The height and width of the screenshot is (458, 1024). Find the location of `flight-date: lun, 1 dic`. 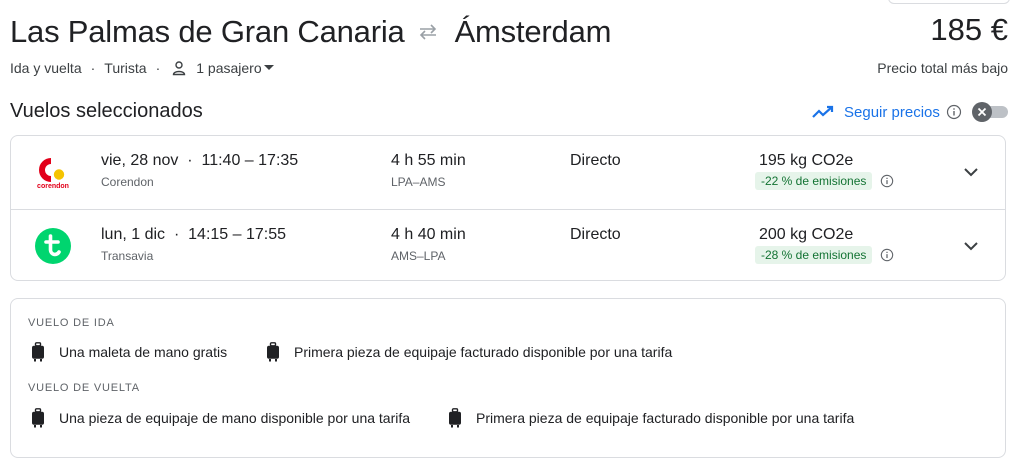

flight-date: lun, 1 dic is located at coordinates (133, 234).